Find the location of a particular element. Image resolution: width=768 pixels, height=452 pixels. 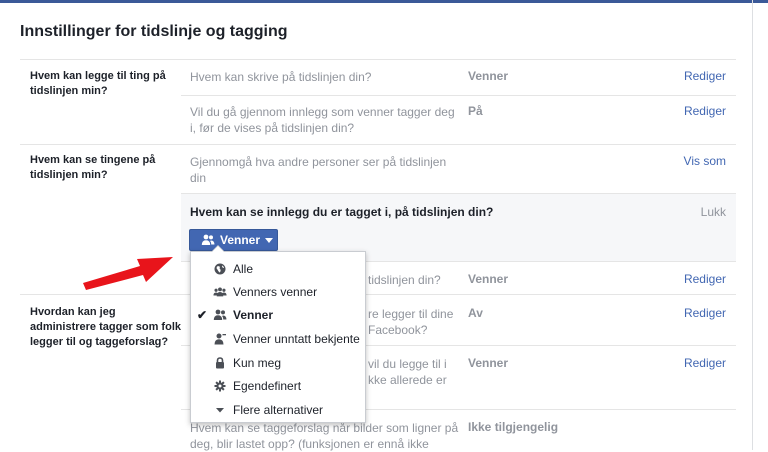

menu-item-label: Venners venner is located at coordinates (275, 291).